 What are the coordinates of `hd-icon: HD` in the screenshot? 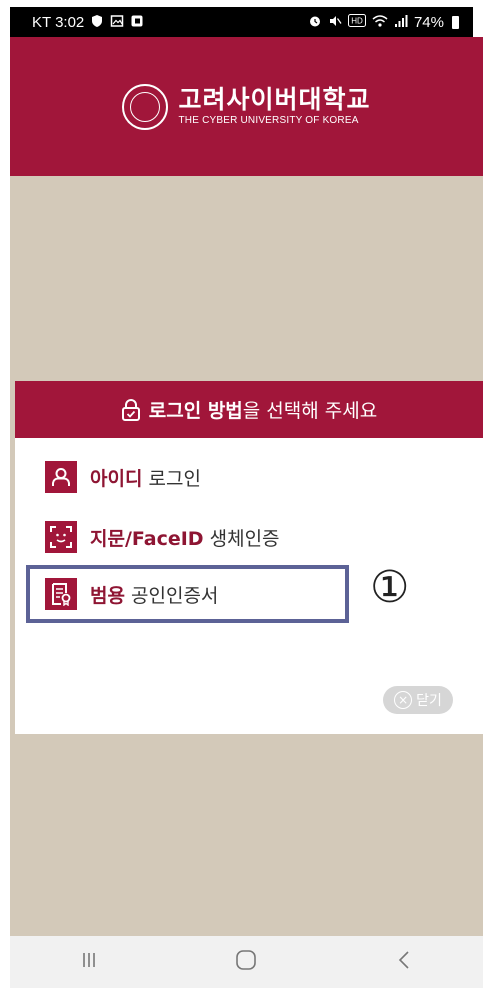 It's located at (356, 22).